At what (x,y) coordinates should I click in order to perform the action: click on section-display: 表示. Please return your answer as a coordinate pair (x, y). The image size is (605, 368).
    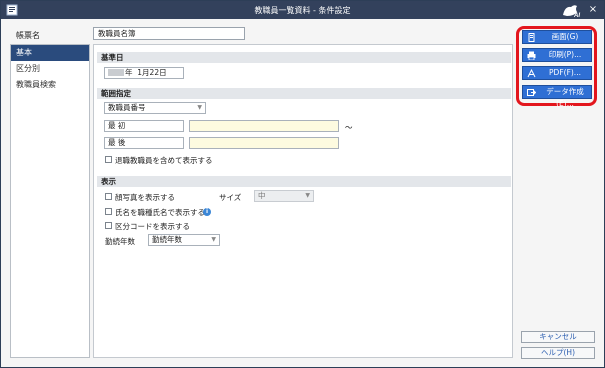
    Looking at the image, I should click on (304, 181).